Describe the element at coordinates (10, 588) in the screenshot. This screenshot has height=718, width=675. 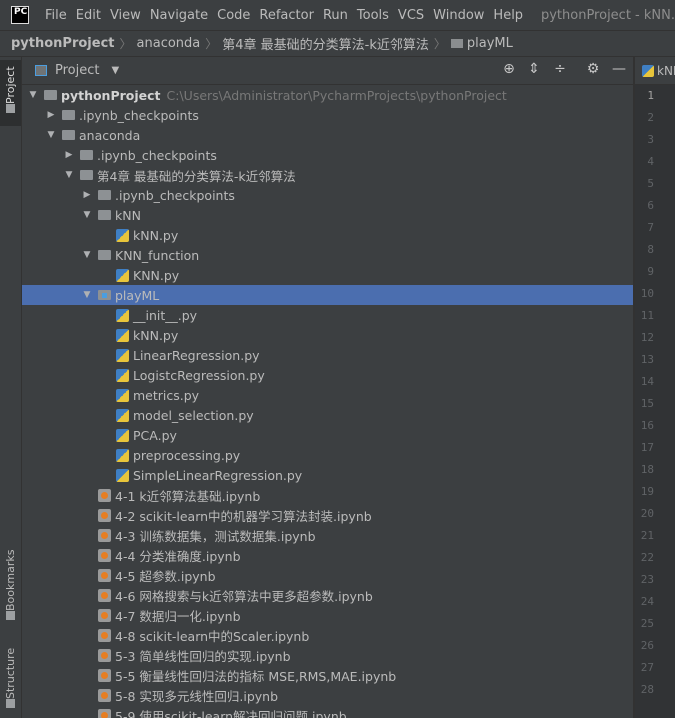
I see `tool-tab-bookmarks: Bookmarks` at that location.